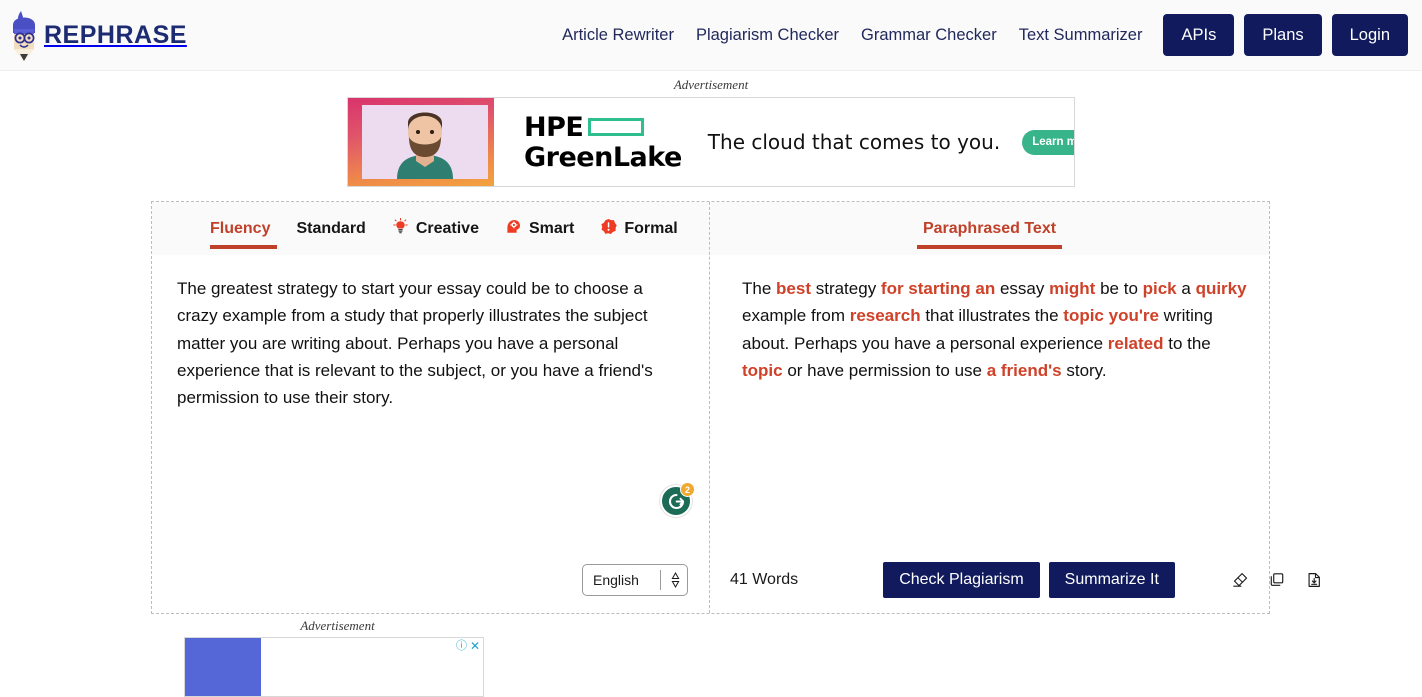  What do you see at coordinates (1221, 288) in the screenshot?
I see `highlighted-word: quirky` at bounding box center [1221, 288].